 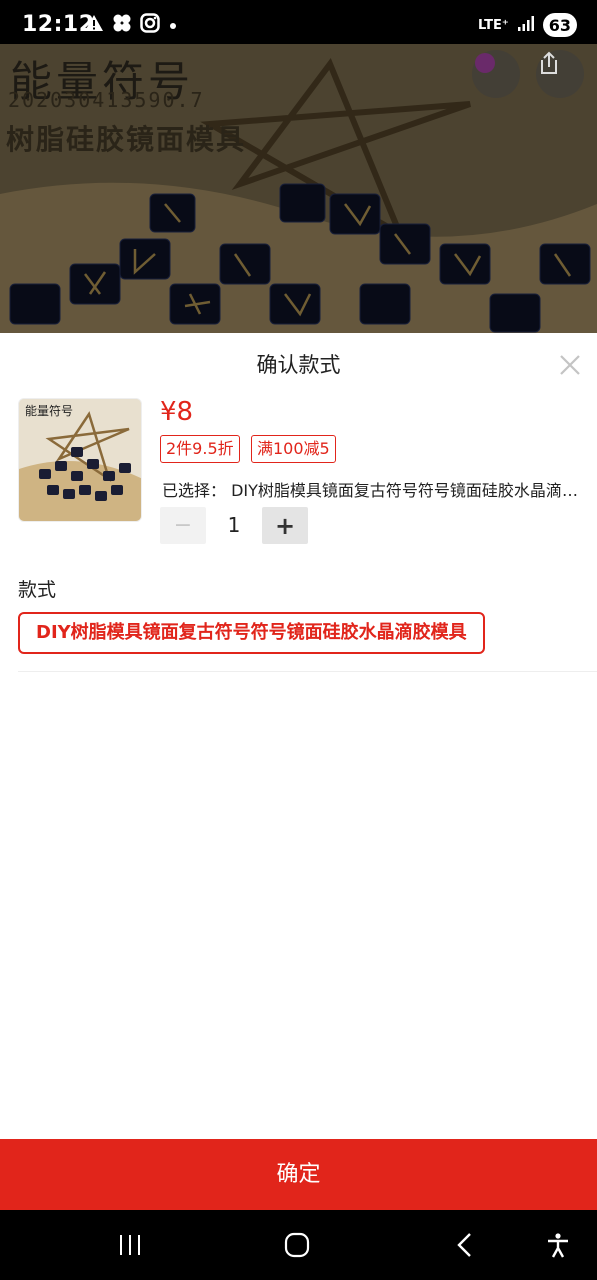 I want to click on system-icons: LTE⁺ 63, so click(x=527, y=25).